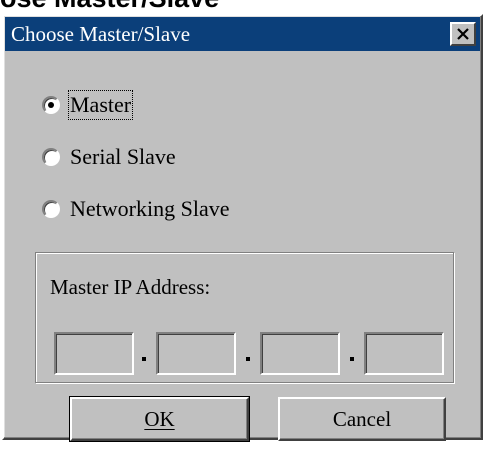 The image size is (487, 468). I want to click on ip-octet-1-input, so click(94, 353).